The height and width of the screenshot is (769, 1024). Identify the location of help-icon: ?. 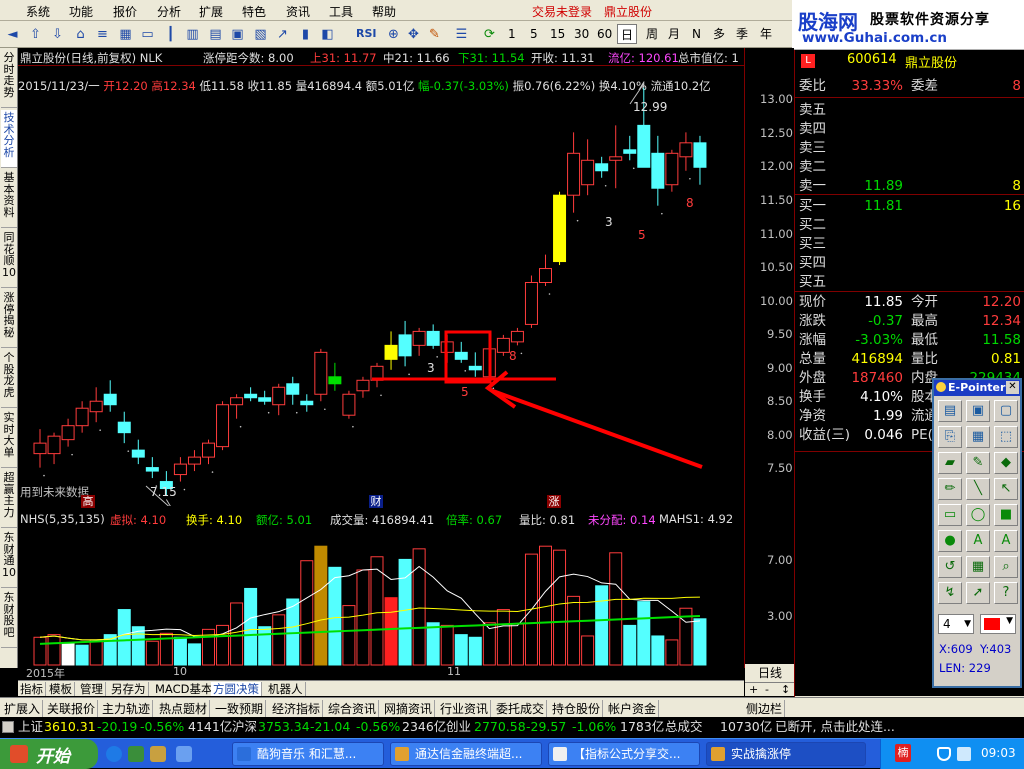
(1006, 593).